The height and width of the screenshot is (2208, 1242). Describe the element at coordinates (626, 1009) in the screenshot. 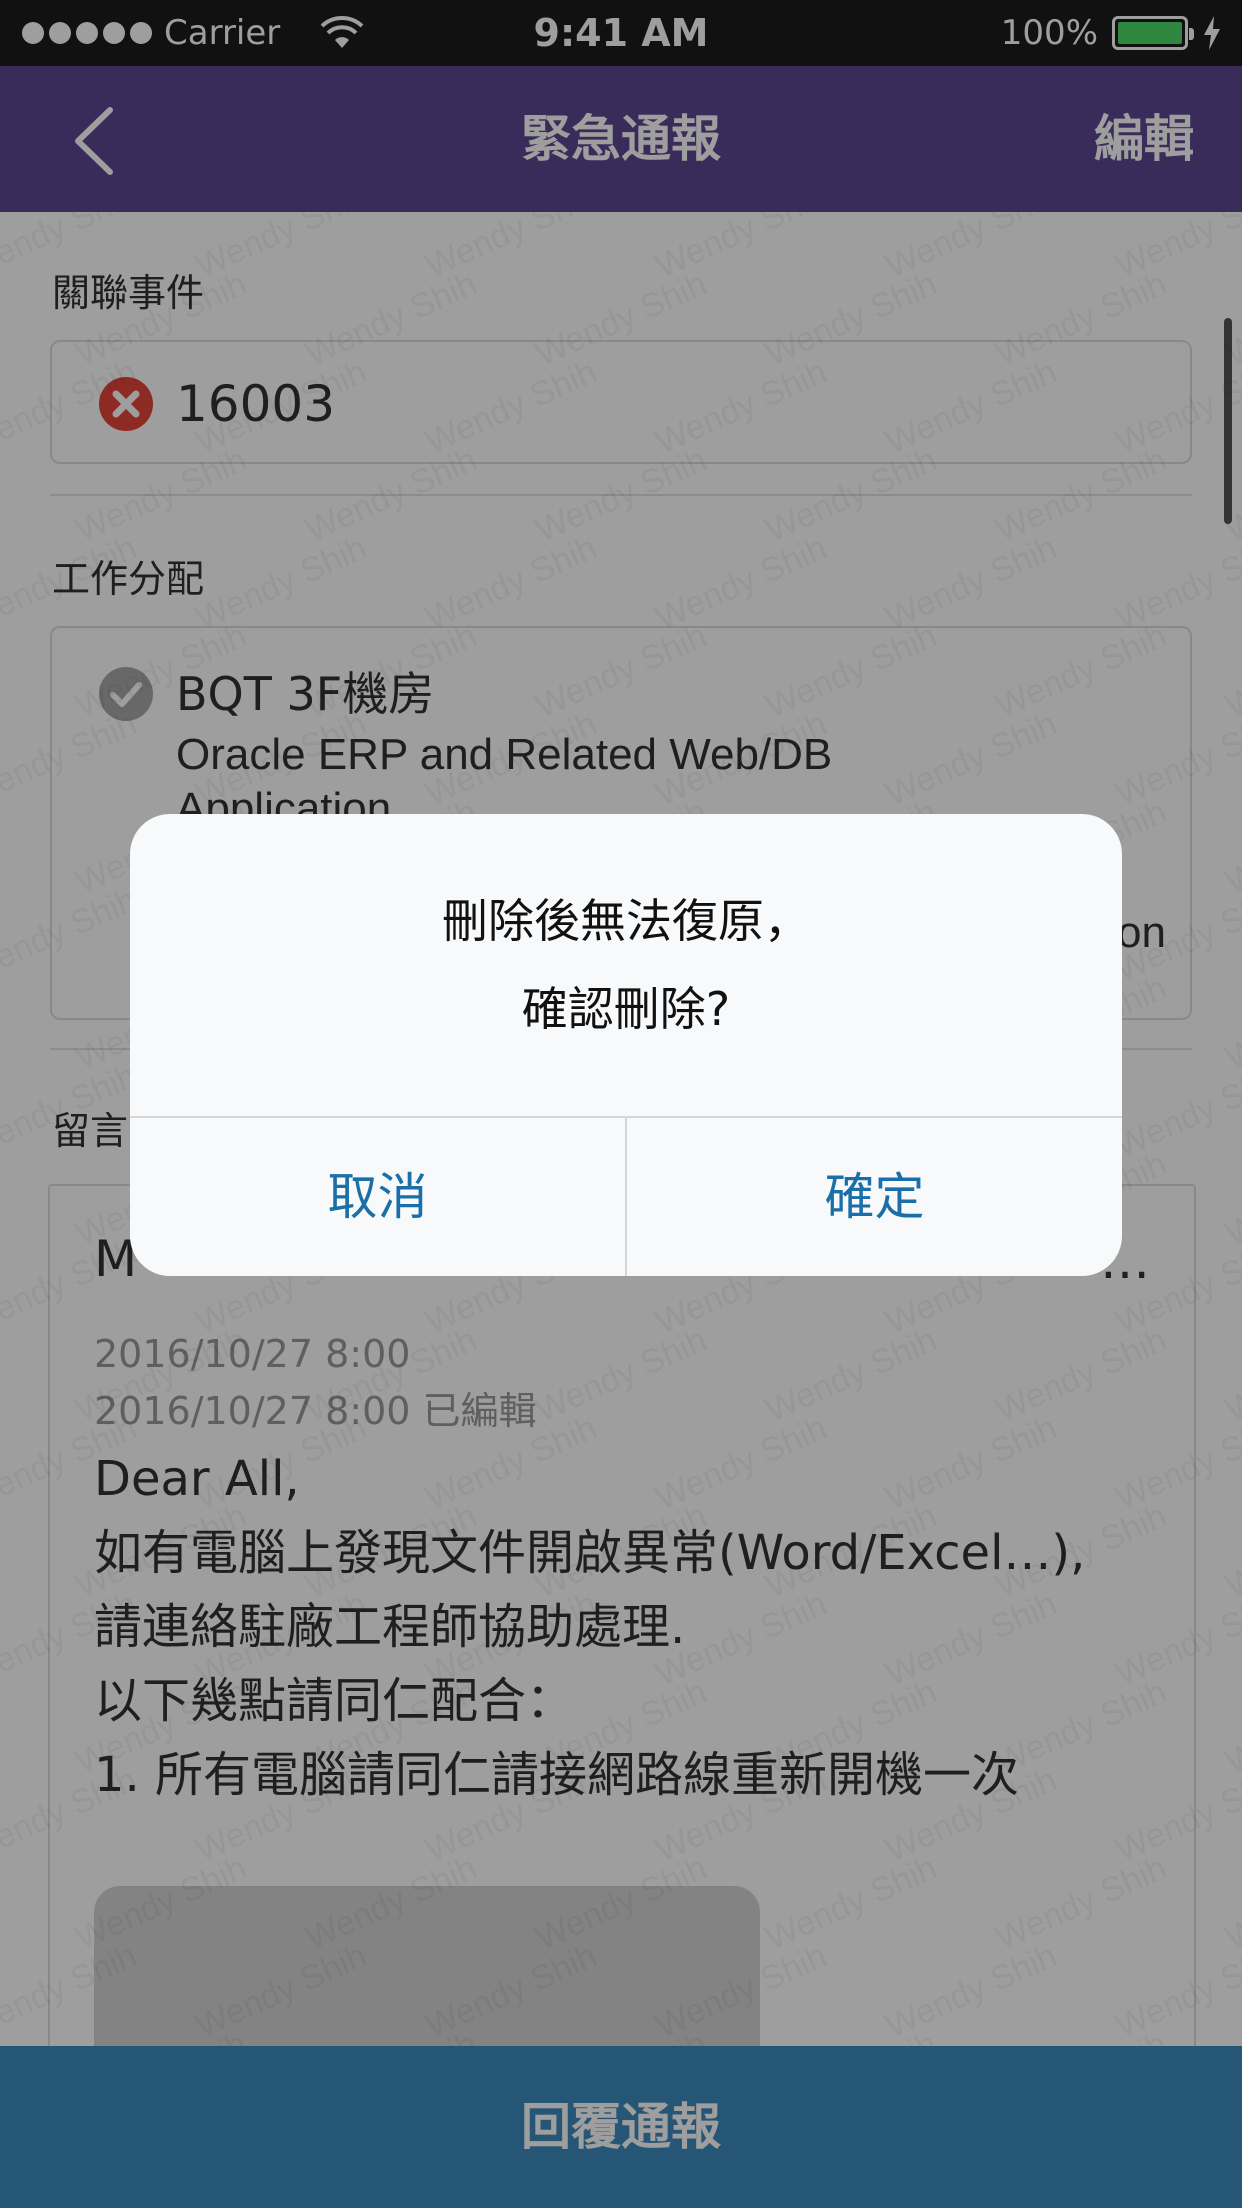

I see `dialog-message-line2: 確認刪除?` at that location.